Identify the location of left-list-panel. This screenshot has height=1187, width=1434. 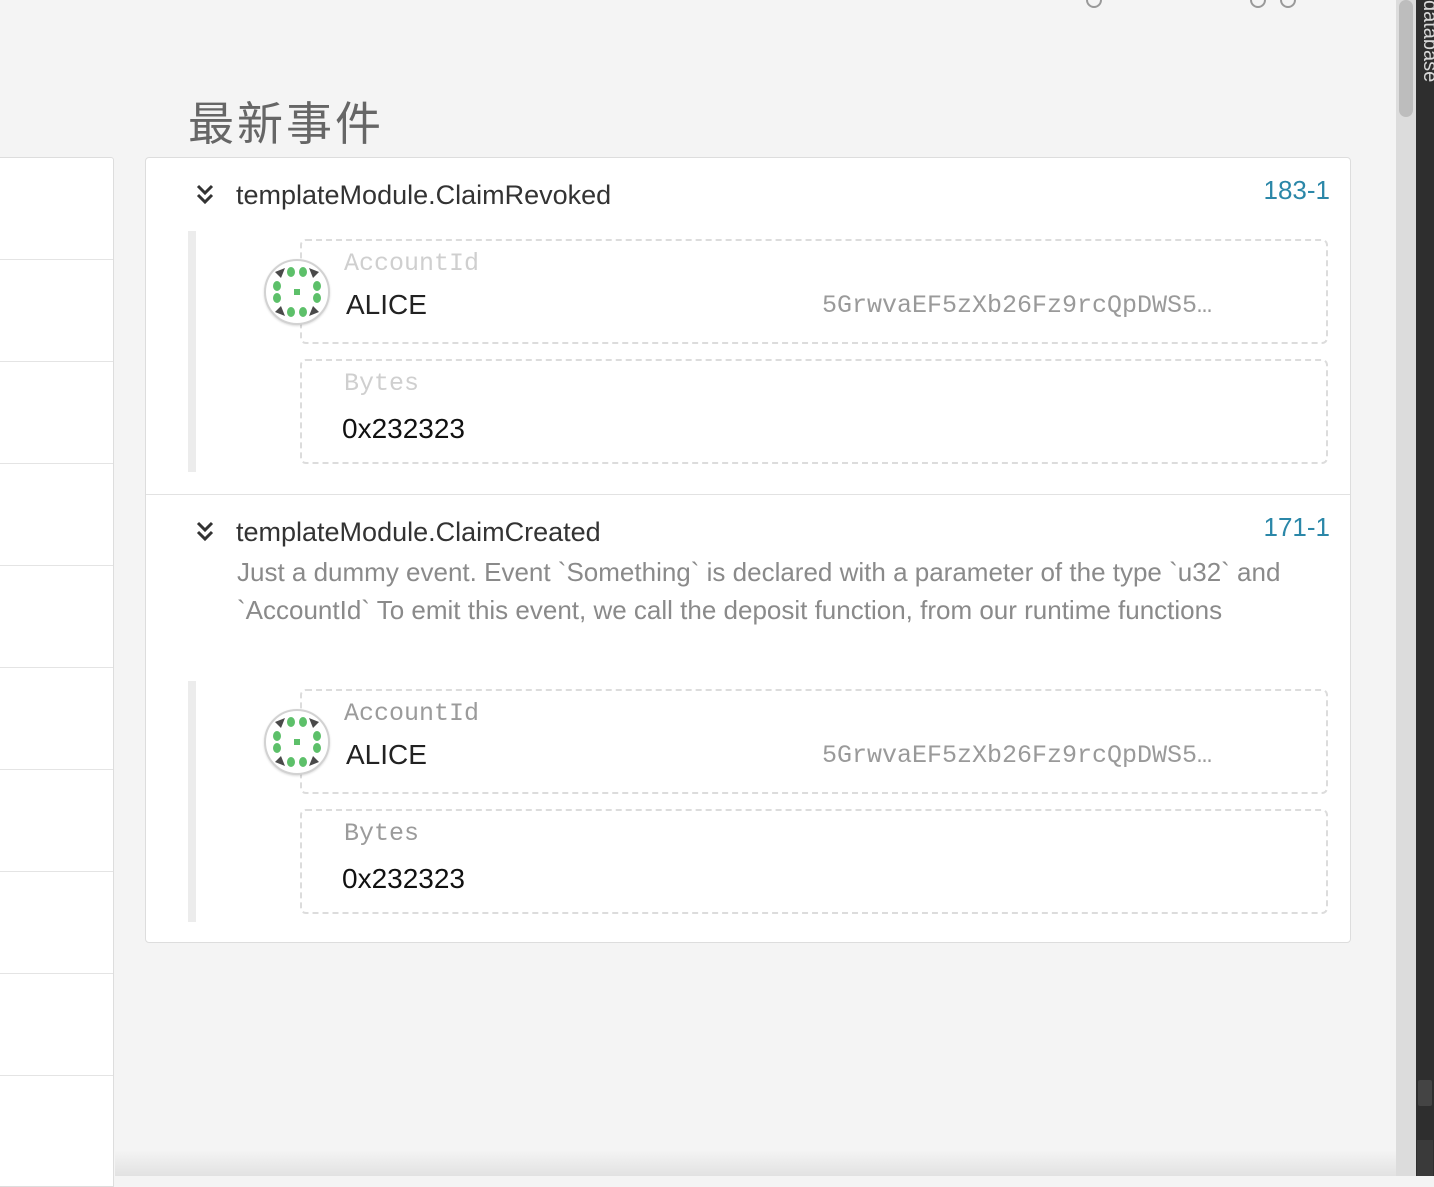
(57, 672).